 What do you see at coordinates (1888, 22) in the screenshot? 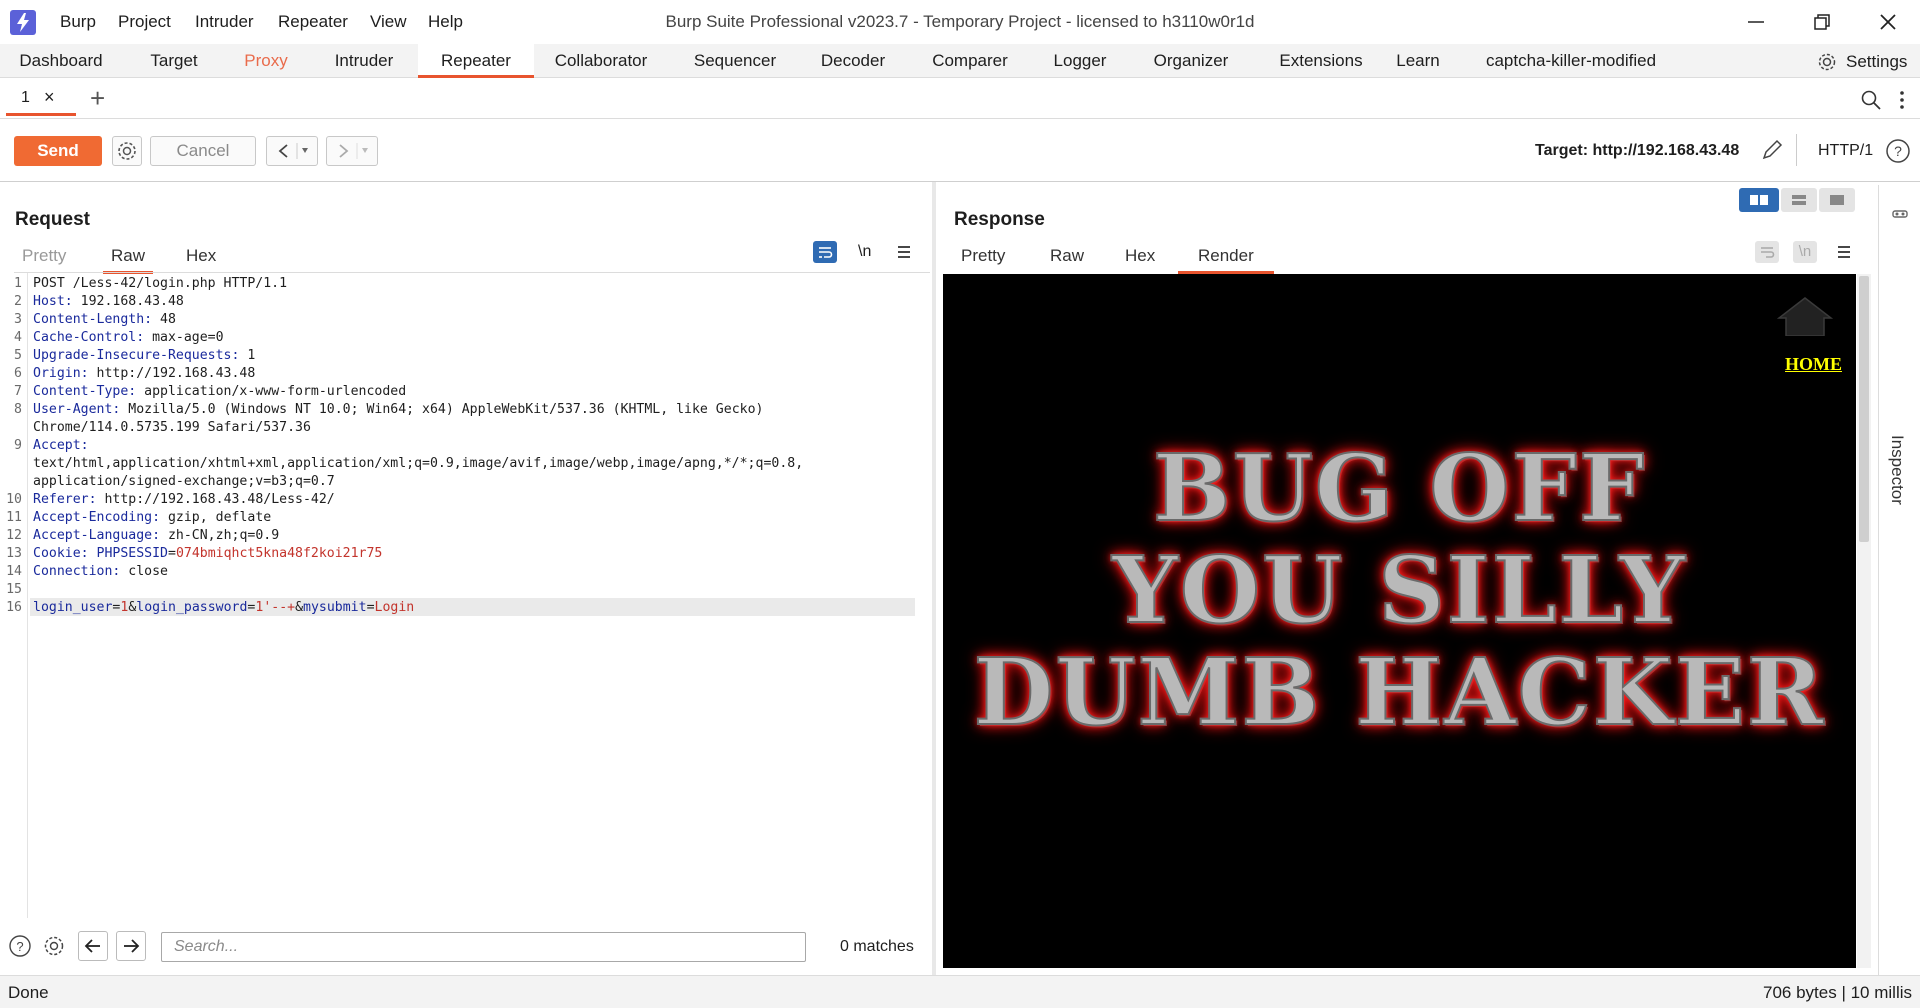
I see `close-window-icon` at bounding box center [1888, 22].